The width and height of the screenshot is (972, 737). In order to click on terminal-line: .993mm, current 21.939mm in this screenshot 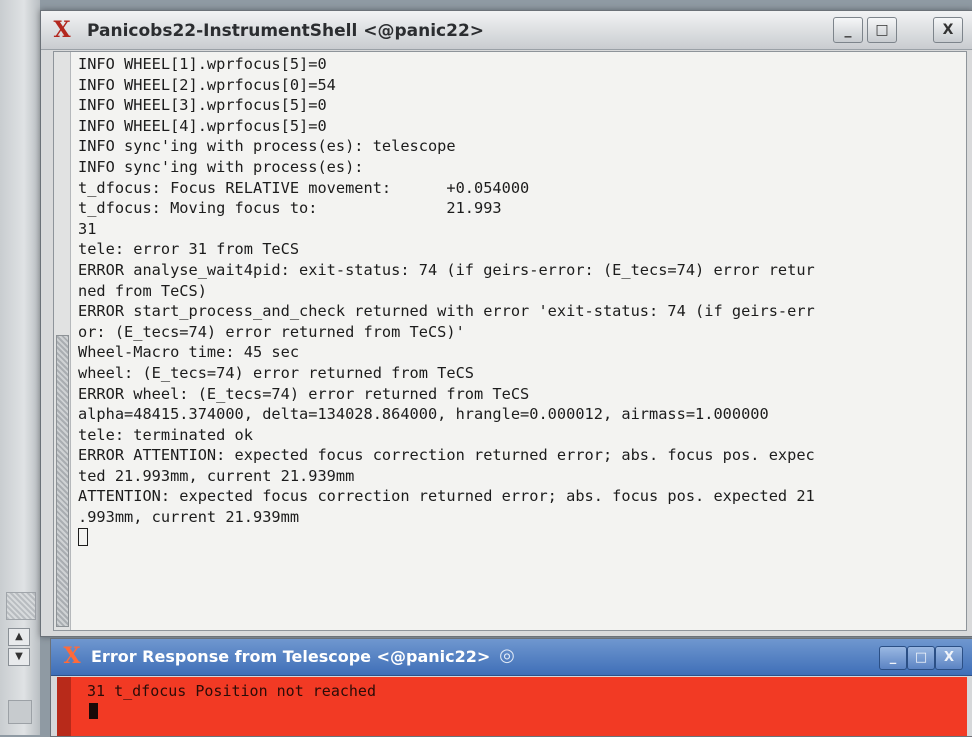, I will do `click(189, 517)`.